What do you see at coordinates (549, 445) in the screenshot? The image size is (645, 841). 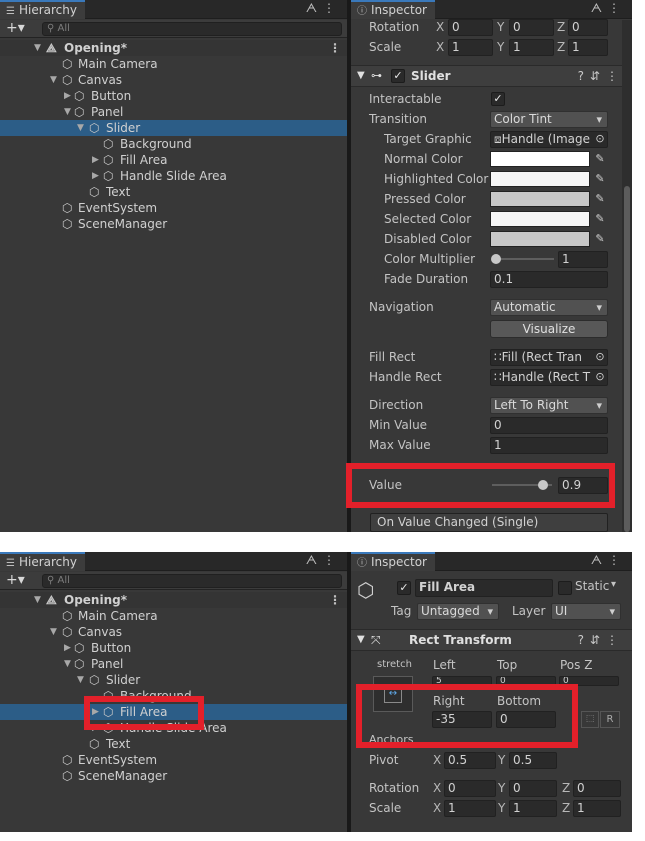 I see `max-value-field: 1` at bounding box center [549, 445].